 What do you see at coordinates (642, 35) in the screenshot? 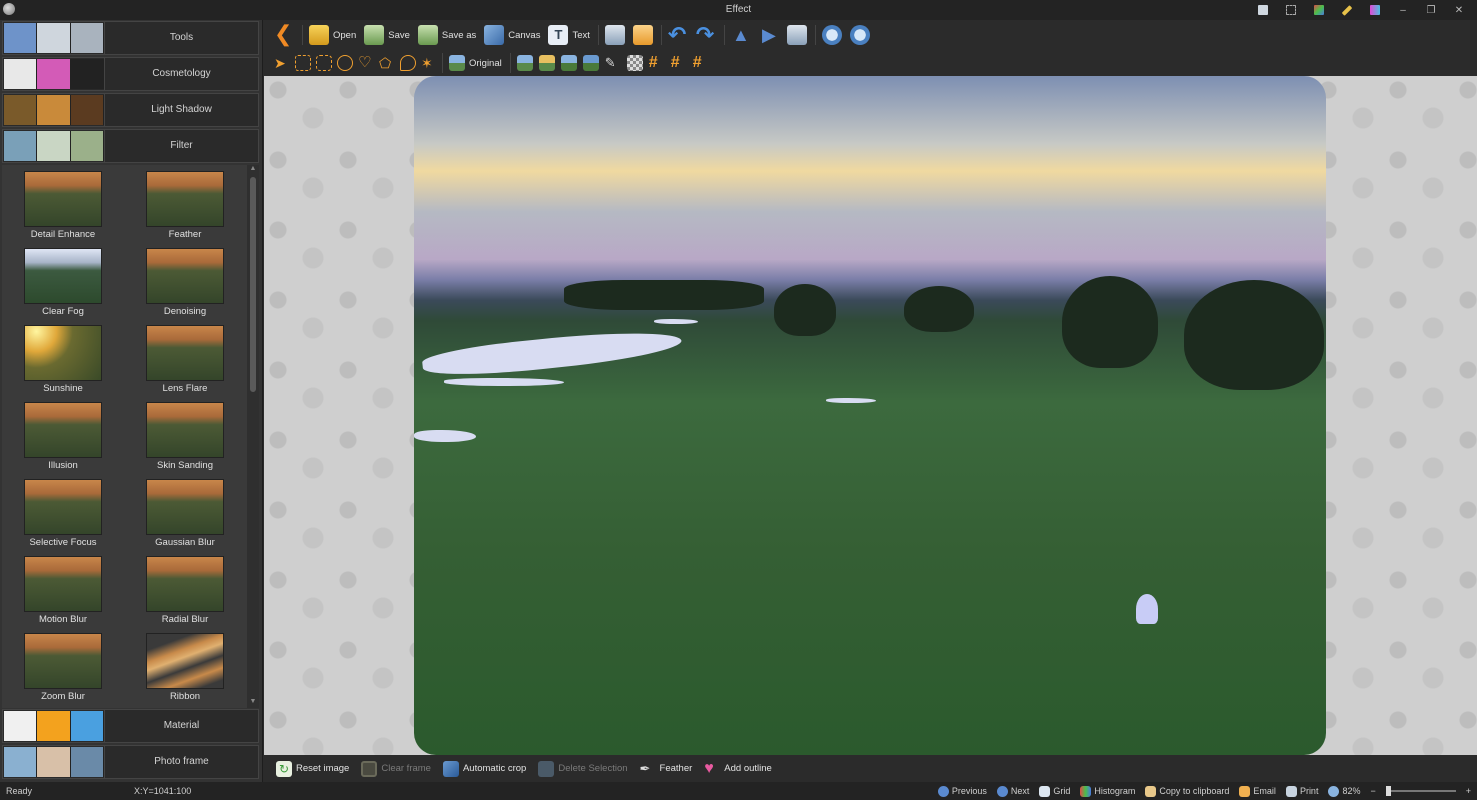
I see `email-button` at bounding box center [642, 35].